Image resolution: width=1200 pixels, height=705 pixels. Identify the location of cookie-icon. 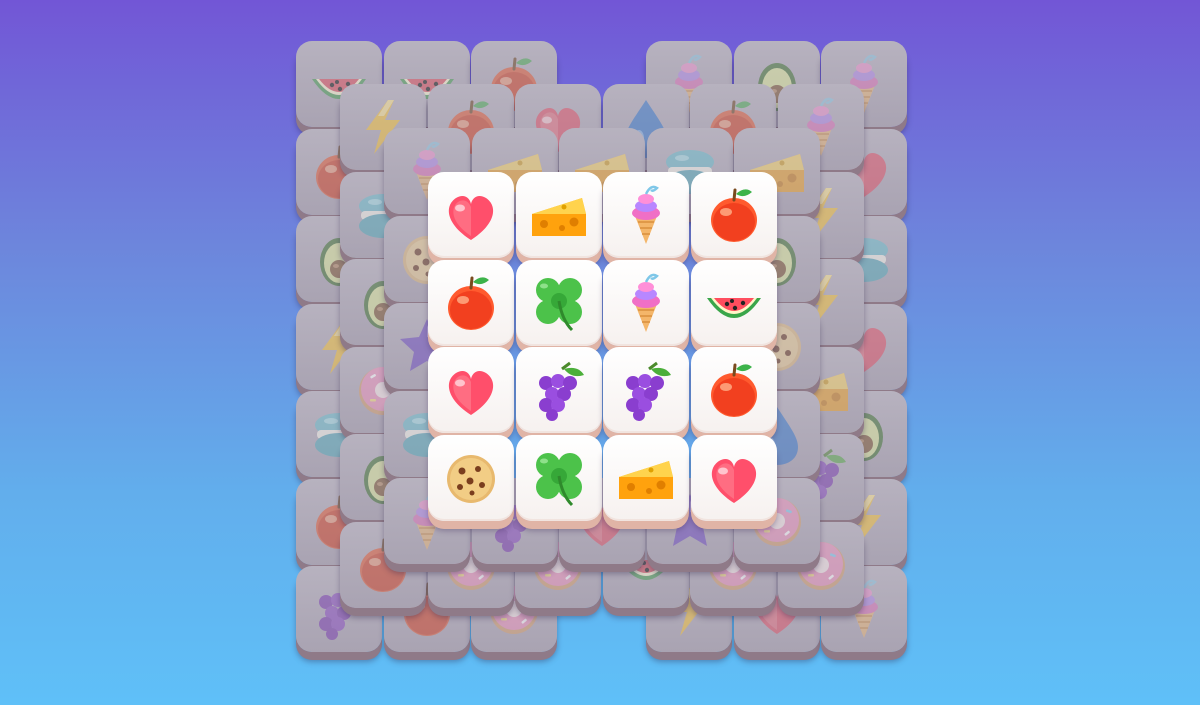
(471, 478).